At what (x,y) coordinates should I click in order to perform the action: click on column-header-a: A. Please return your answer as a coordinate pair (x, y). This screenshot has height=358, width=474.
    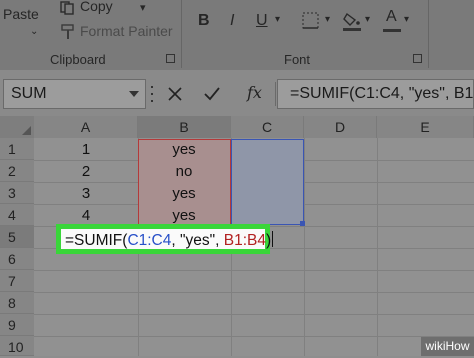
    Looking at the image, I should click on (86, 127).